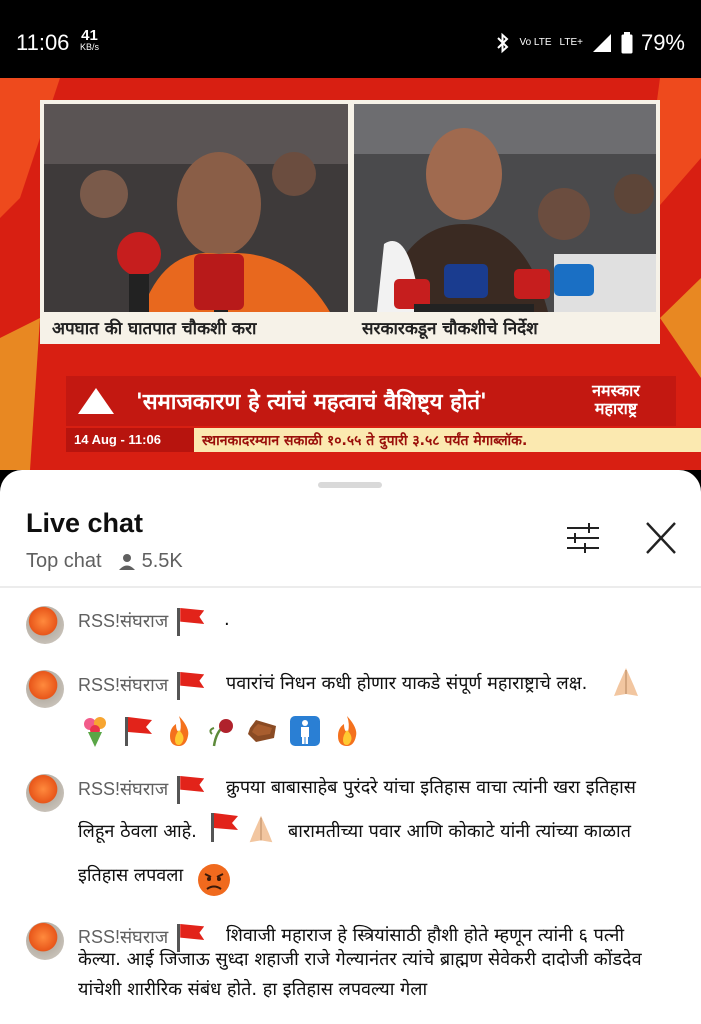 This screenshot has width=701, height=1024. I want to click on caption-left: अपघात की घातपात चौकशी करा, so click(196, 326).